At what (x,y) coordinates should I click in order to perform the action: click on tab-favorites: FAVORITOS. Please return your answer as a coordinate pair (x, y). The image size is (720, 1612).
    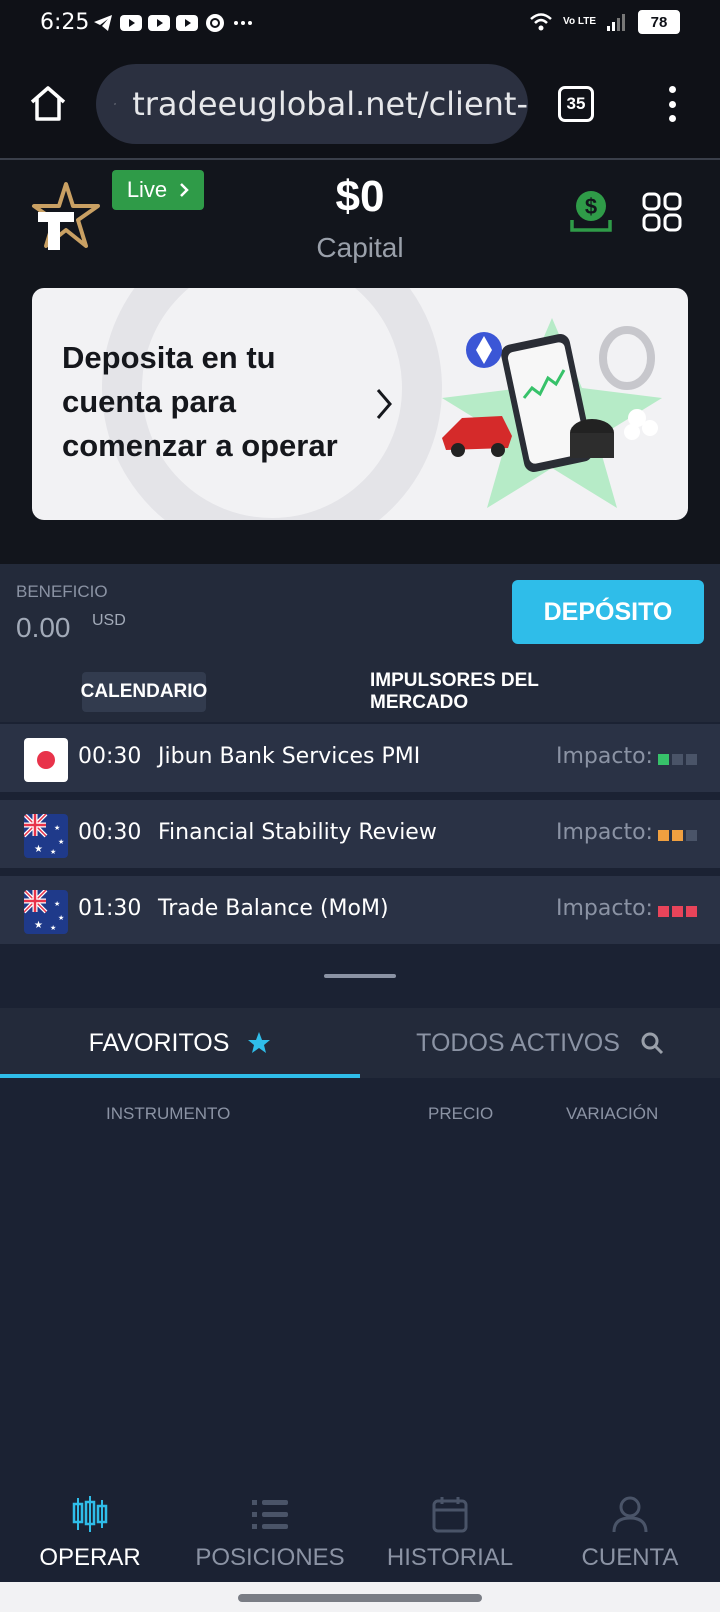
    Looking at the image, I should click on (180, 1043).